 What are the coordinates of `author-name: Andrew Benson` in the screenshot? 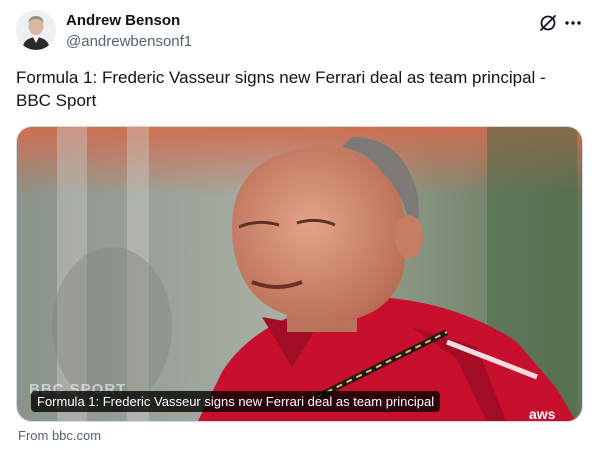 It's located at (123, 20).